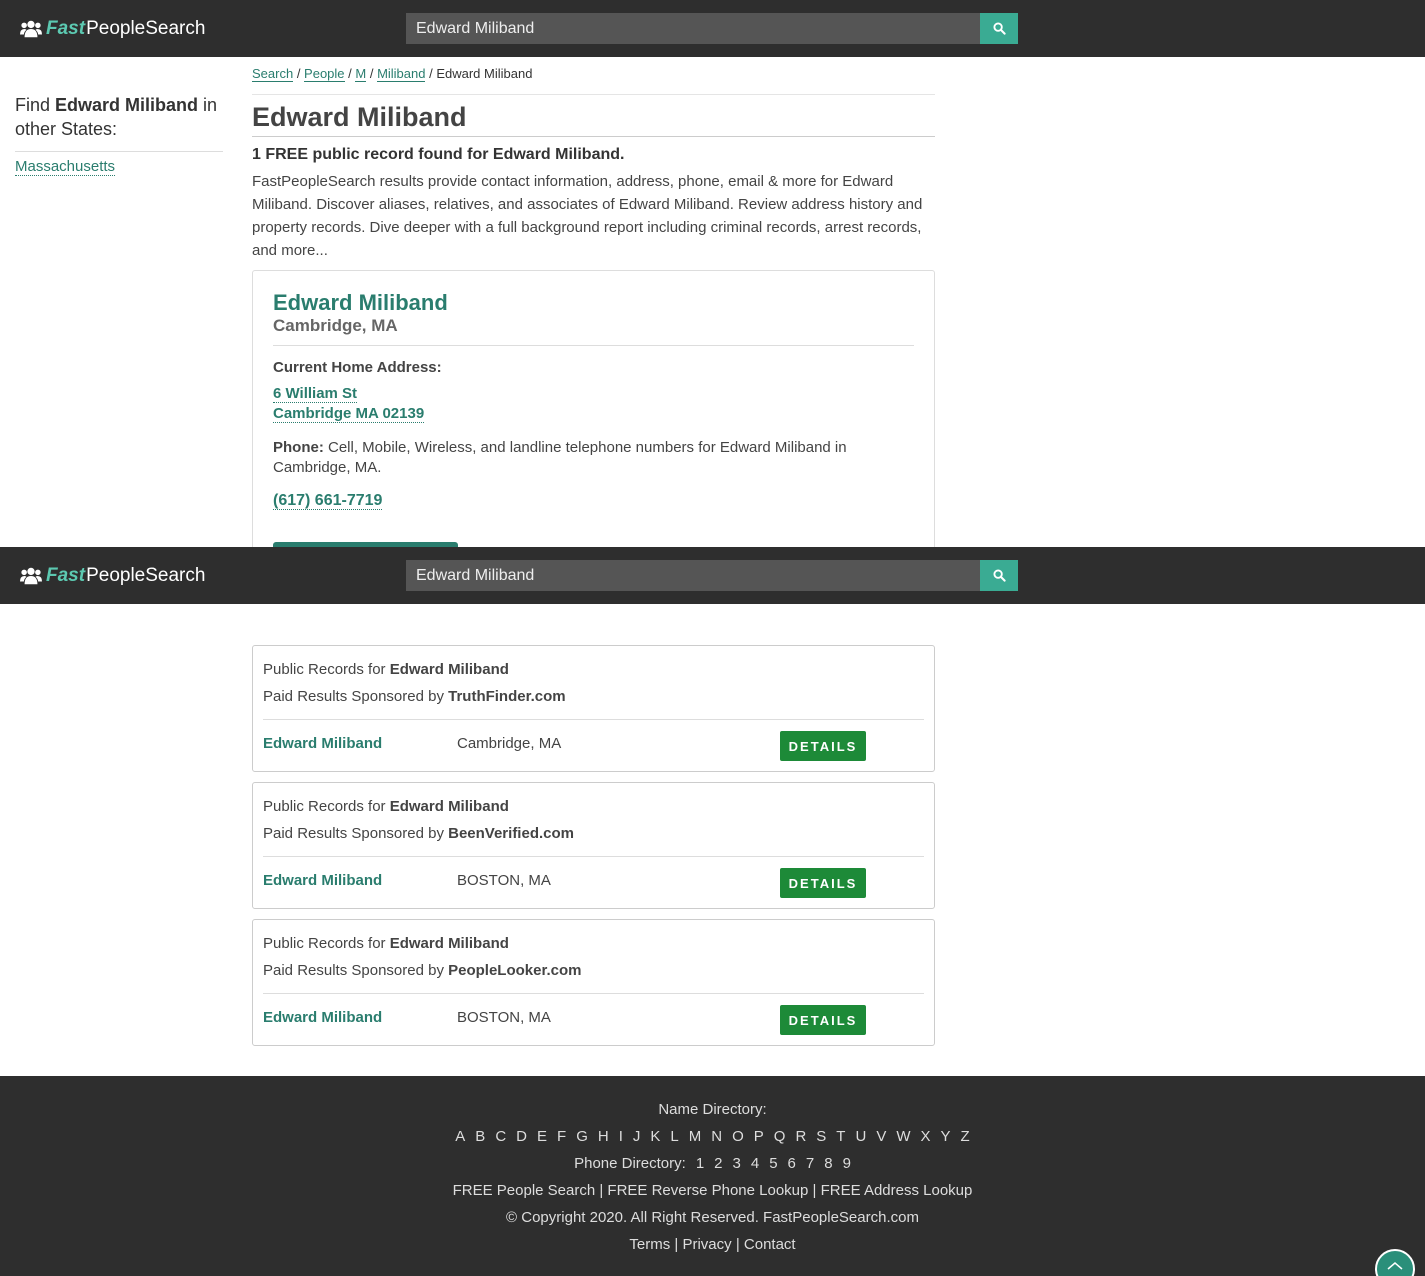 This screenshot has width=1425, height=1276. What do you see at coordinates (946, 1136) in the screenshot?
I see `letter-link: Y` at bounding box center [946, 1136].